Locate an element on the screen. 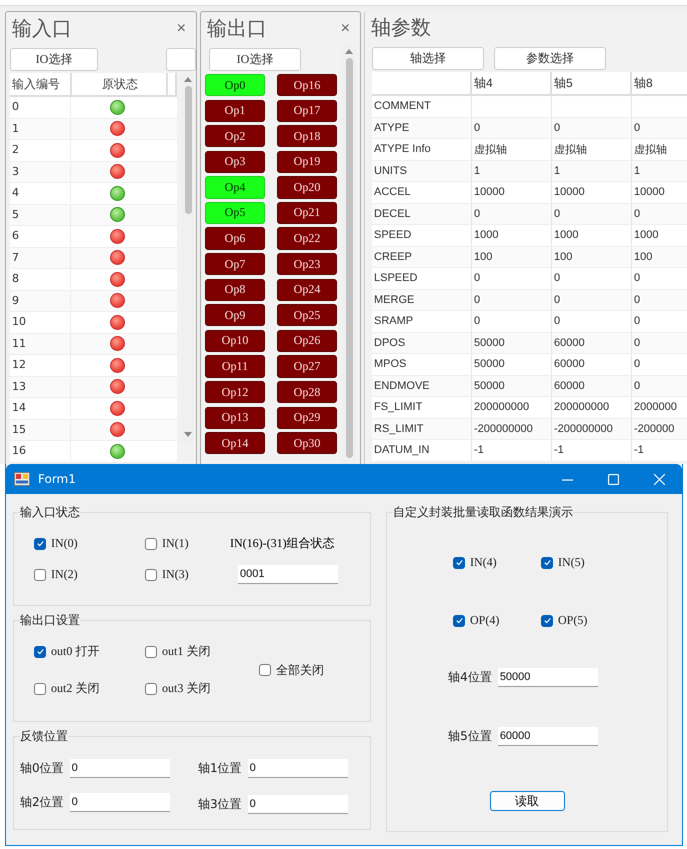 The height and width of the screenshot is (849, 687). output-button: Op28 is located at coordinates (307, 392).